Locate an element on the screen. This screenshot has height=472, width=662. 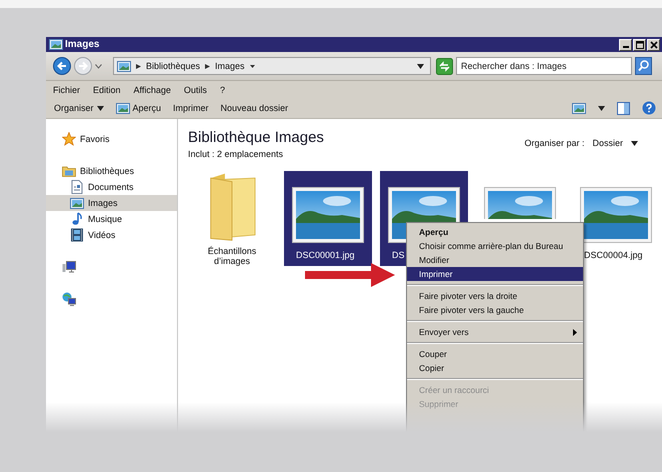
maximize-button is located at coordinates (639, 44).